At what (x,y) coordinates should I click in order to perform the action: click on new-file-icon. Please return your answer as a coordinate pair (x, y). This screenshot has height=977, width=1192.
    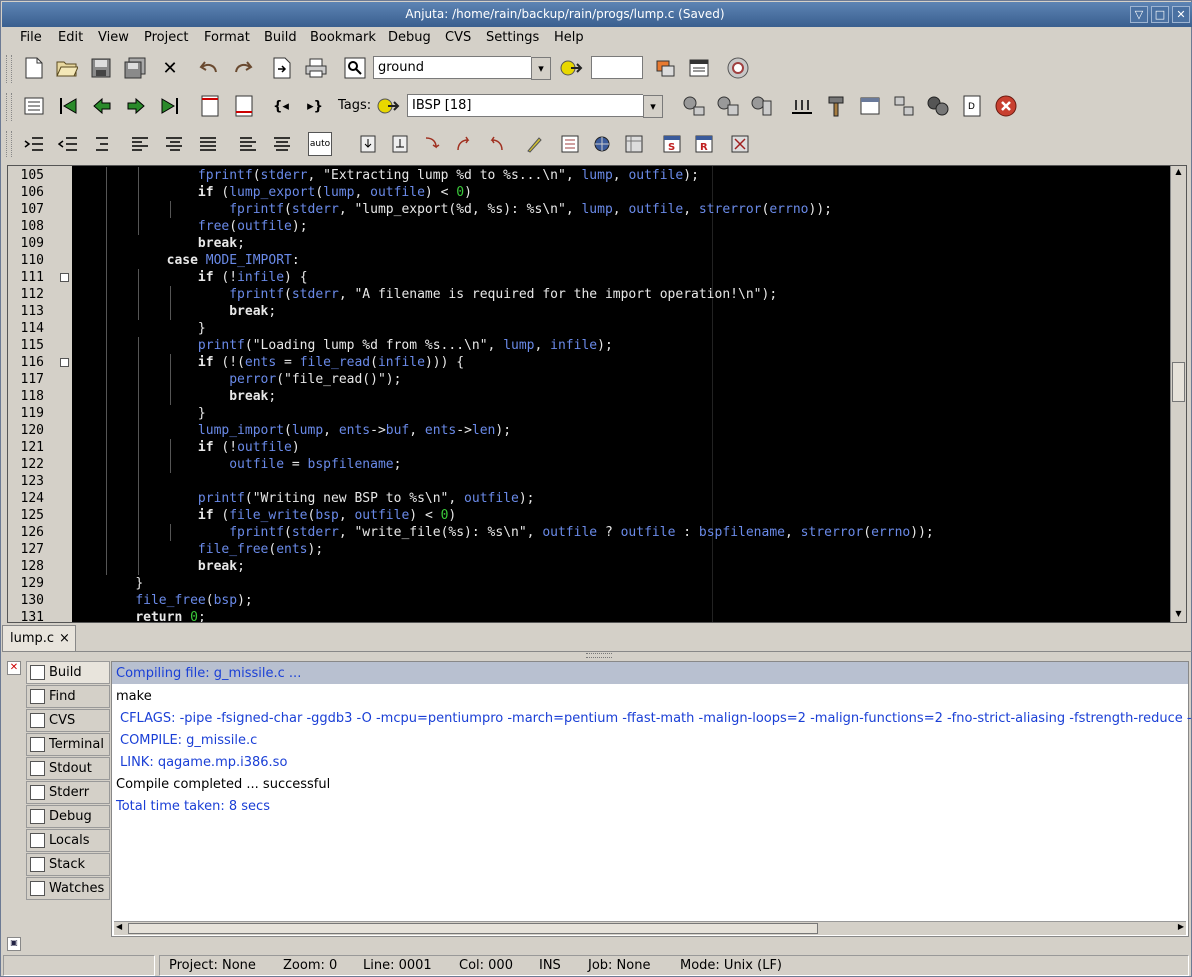
    Looking at the image, I should click on (34, 68).